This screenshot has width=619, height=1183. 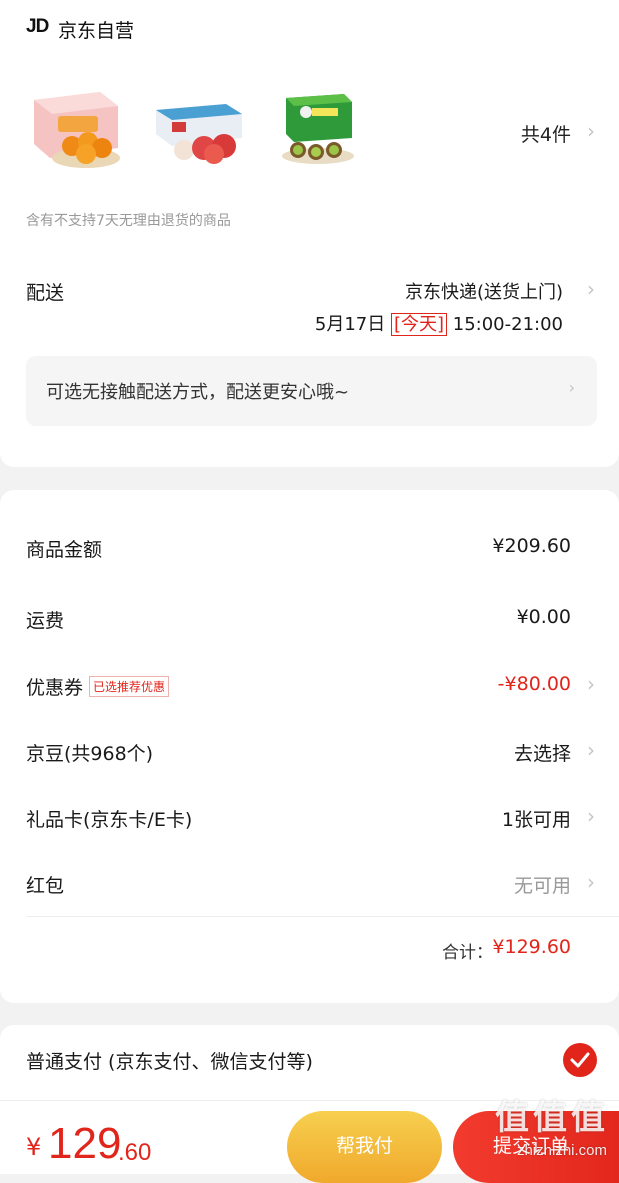 I want to click on delivery-label: 配送, so click(x=45, y=293).